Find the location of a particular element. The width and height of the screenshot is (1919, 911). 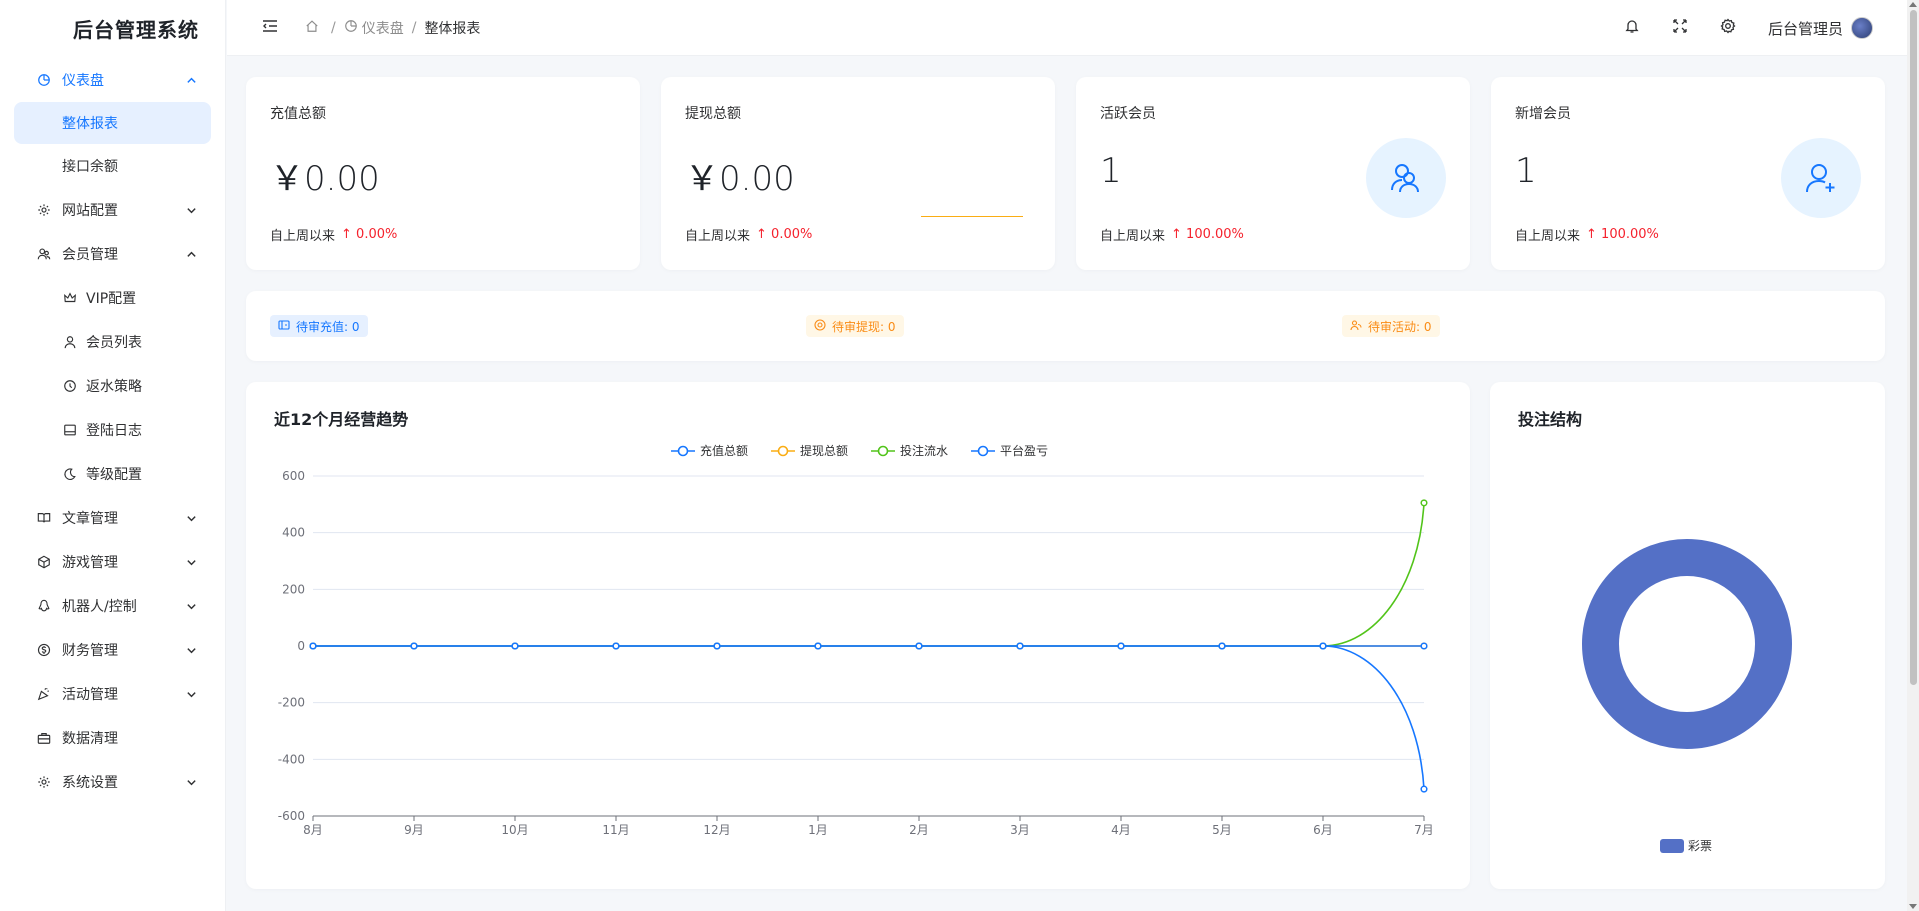

sidebar-subitem-label: 返水策略 is located at coordinates (114, 387).